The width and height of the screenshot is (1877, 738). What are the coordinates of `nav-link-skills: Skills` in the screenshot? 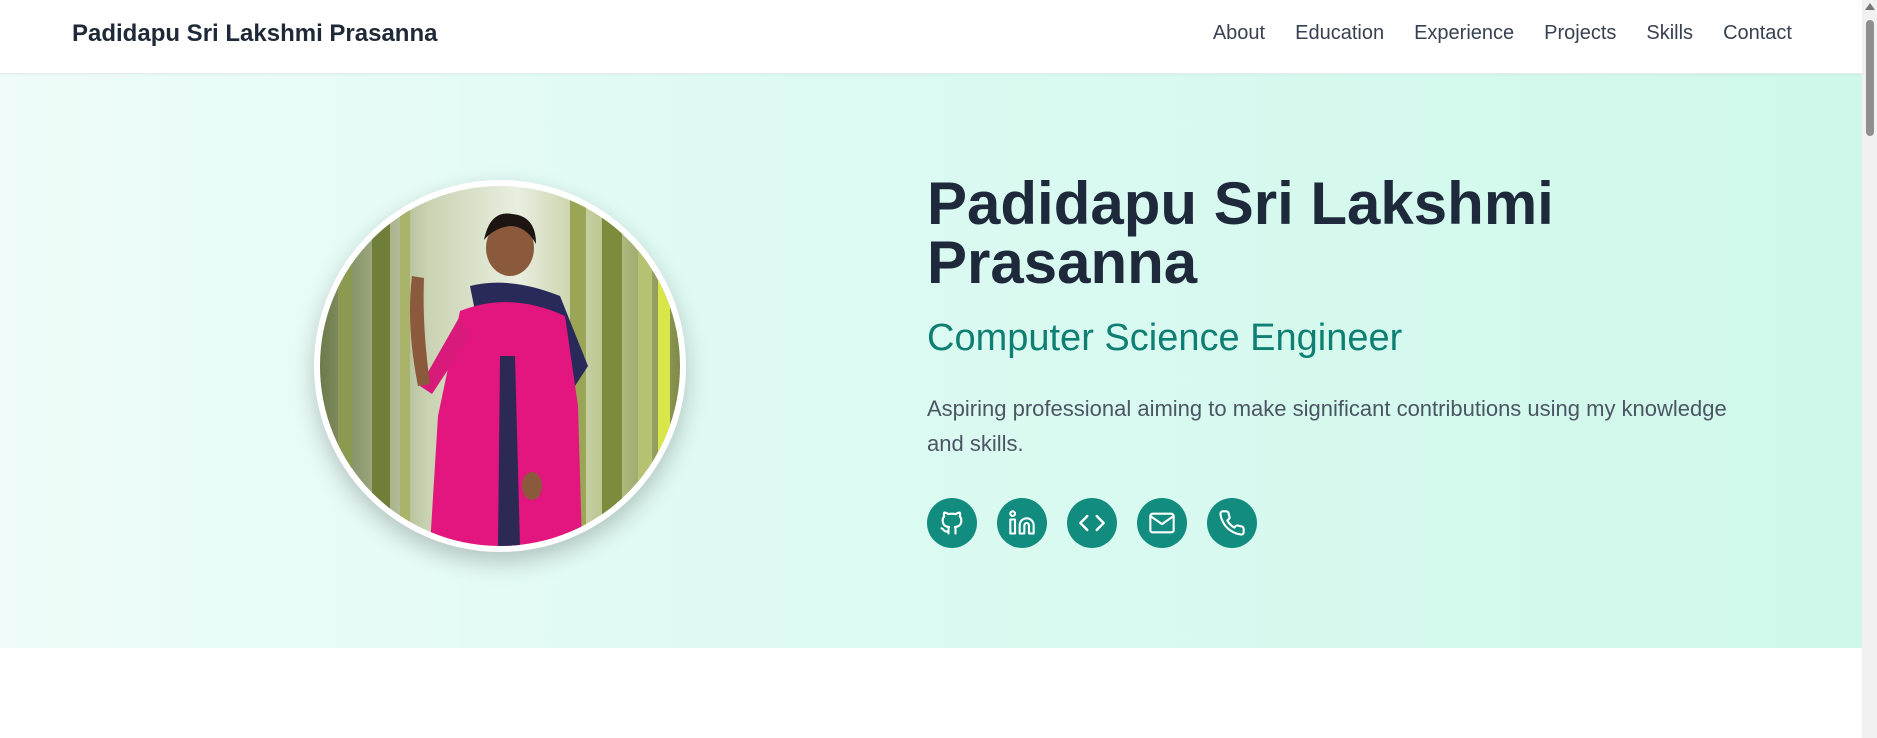 It's located at (1669, 33).